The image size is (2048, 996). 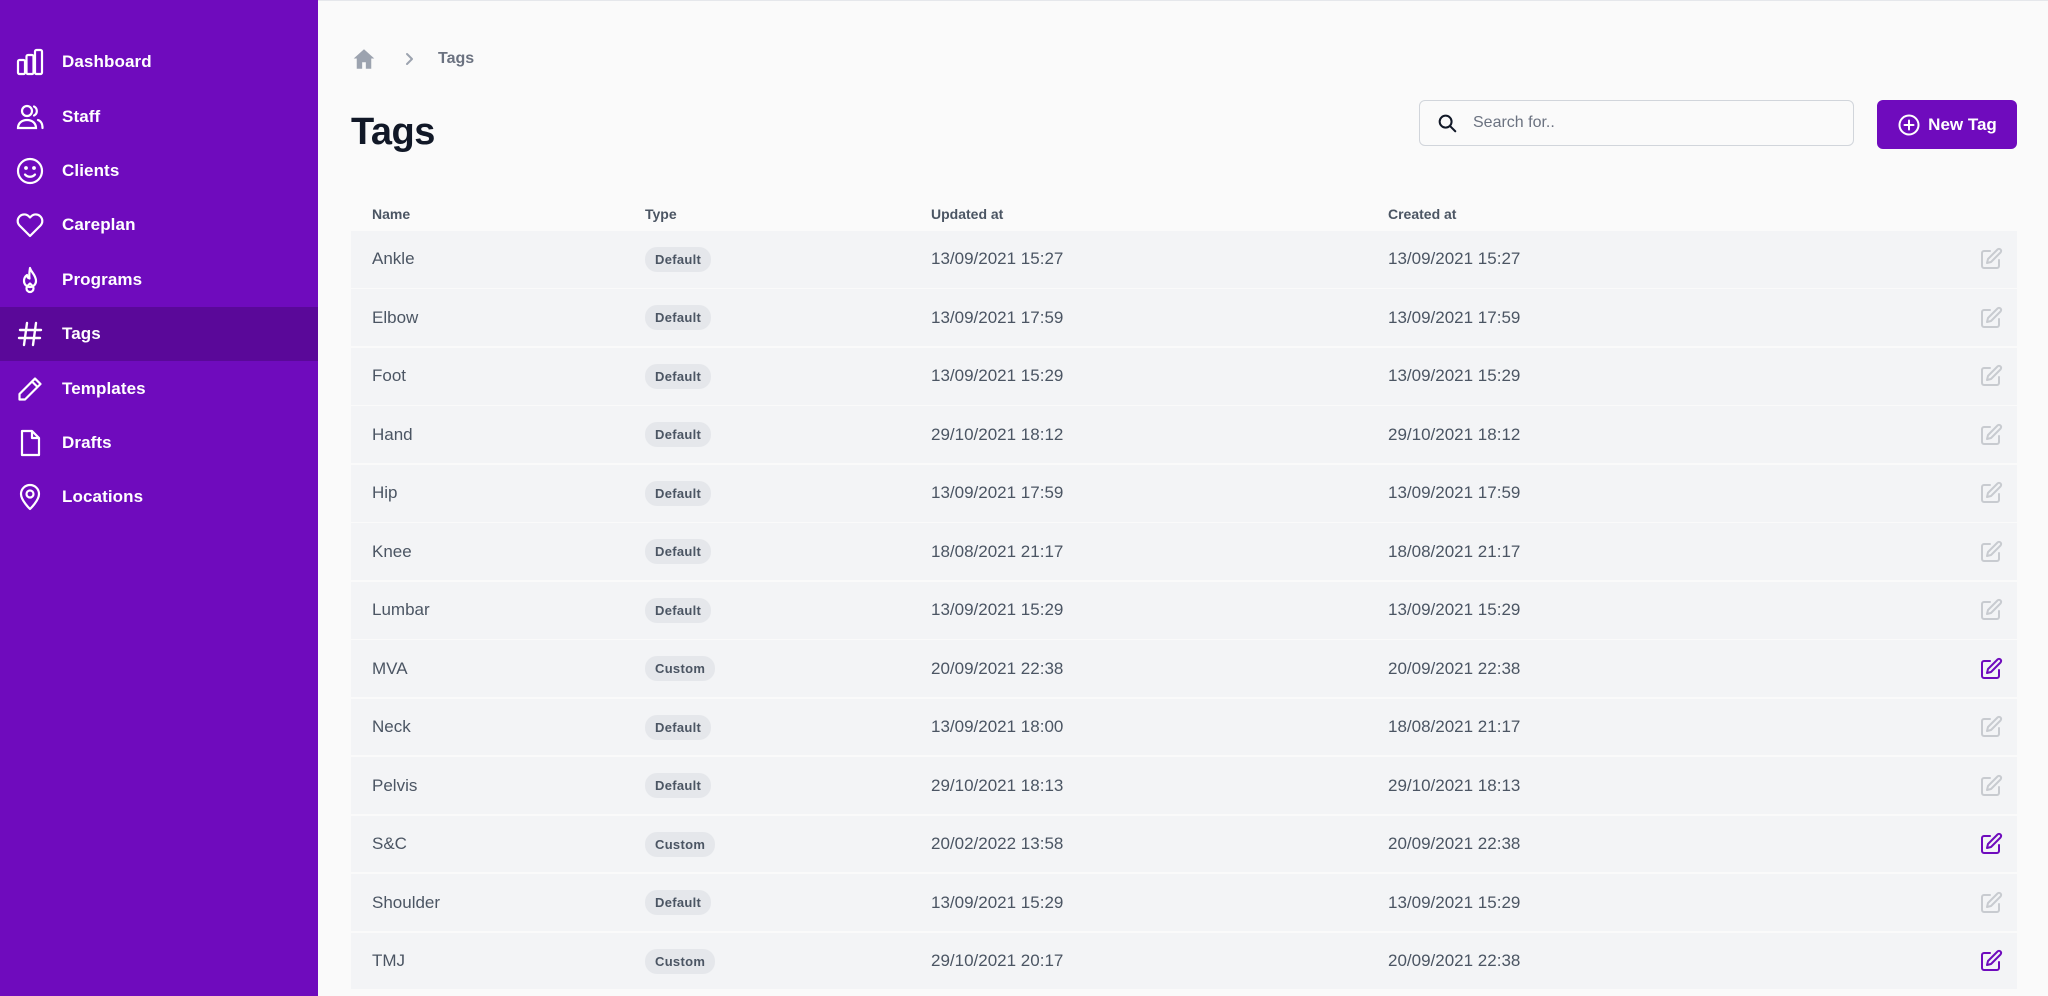 I want to click on sidebar-item-label: Templates, so click(x=104, y=388).